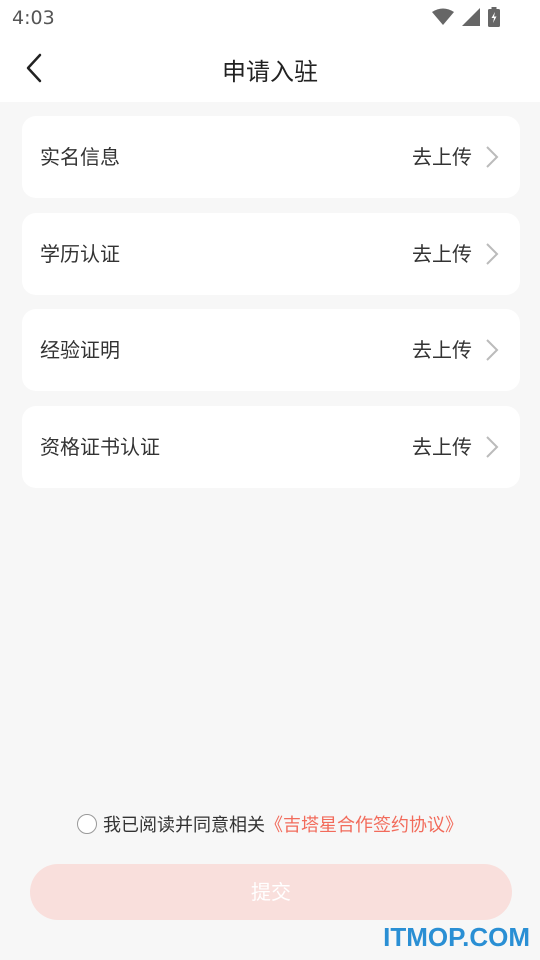 The width and height of the screenshot is (540, 960). What do you see at coordinates (270, 72) in the screenshot?
I see `page-title: 申请入驻` at bounding box center [270, 72].